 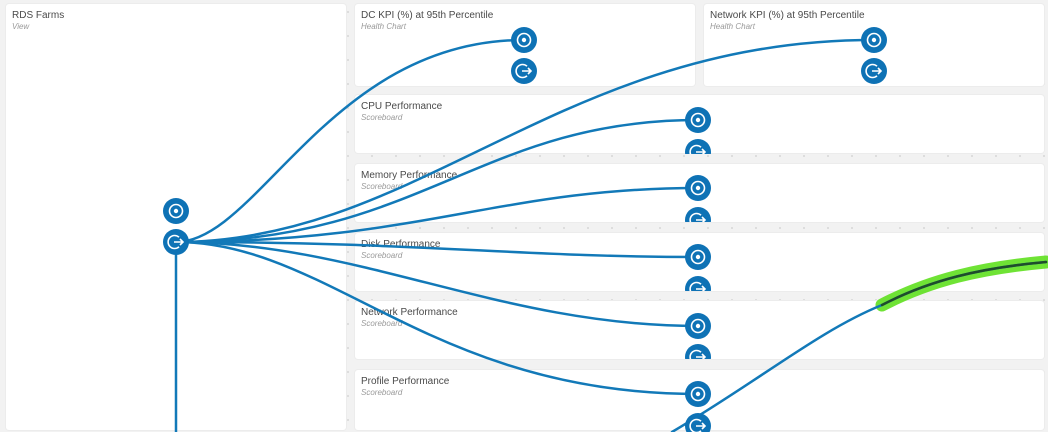 I want to click on widget-title: CPU Performance, so click(x=402, y=106).